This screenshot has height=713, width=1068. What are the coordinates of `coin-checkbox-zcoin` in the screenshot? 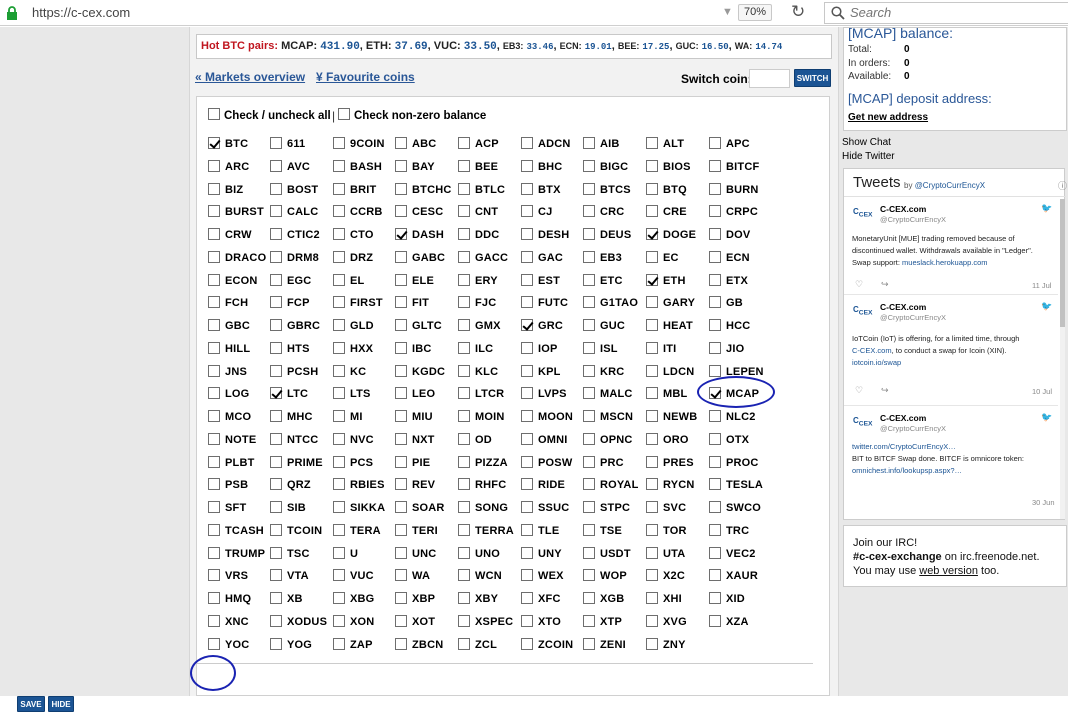 It's located at (527, 644).